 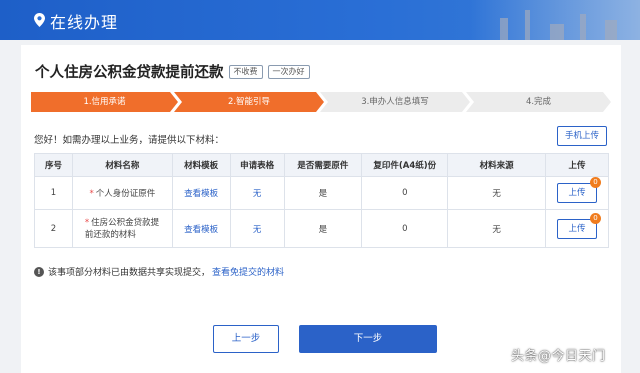 I want to click on material-name-text: 住房公积金贷款提前还款的材料, so click(x=122, y=228).